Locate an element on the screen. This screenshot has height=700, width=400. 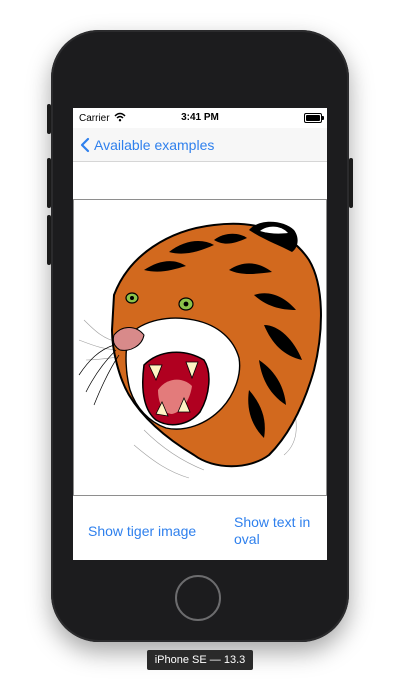
navigation-bar: Available examples is located at coordinates (200, 145).